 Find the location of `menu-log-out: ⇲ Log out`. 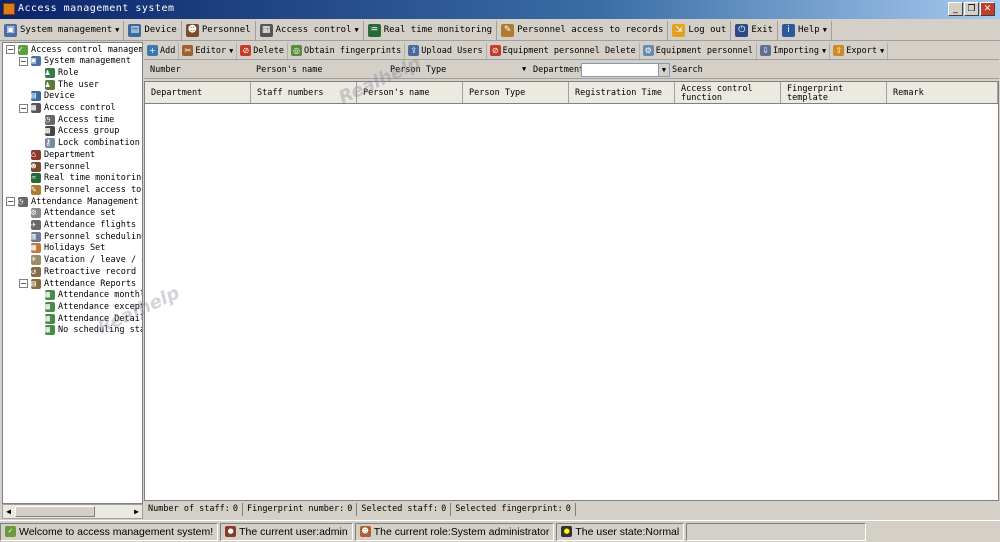

menu-log-out: ⇲ Log out is located at coordinates (700, 30).